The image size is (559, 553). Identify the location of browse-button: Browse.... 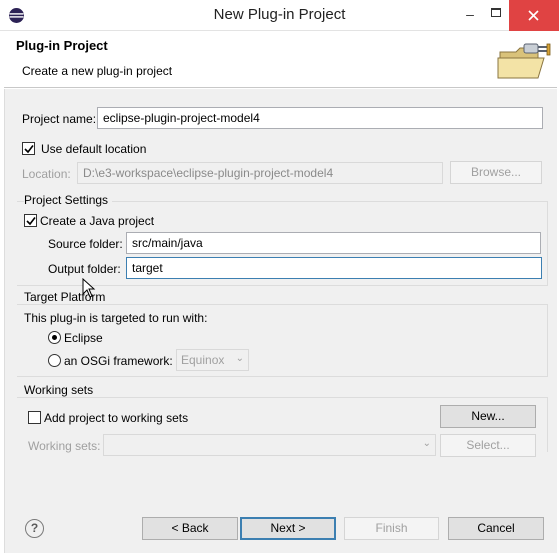
(496, 172).